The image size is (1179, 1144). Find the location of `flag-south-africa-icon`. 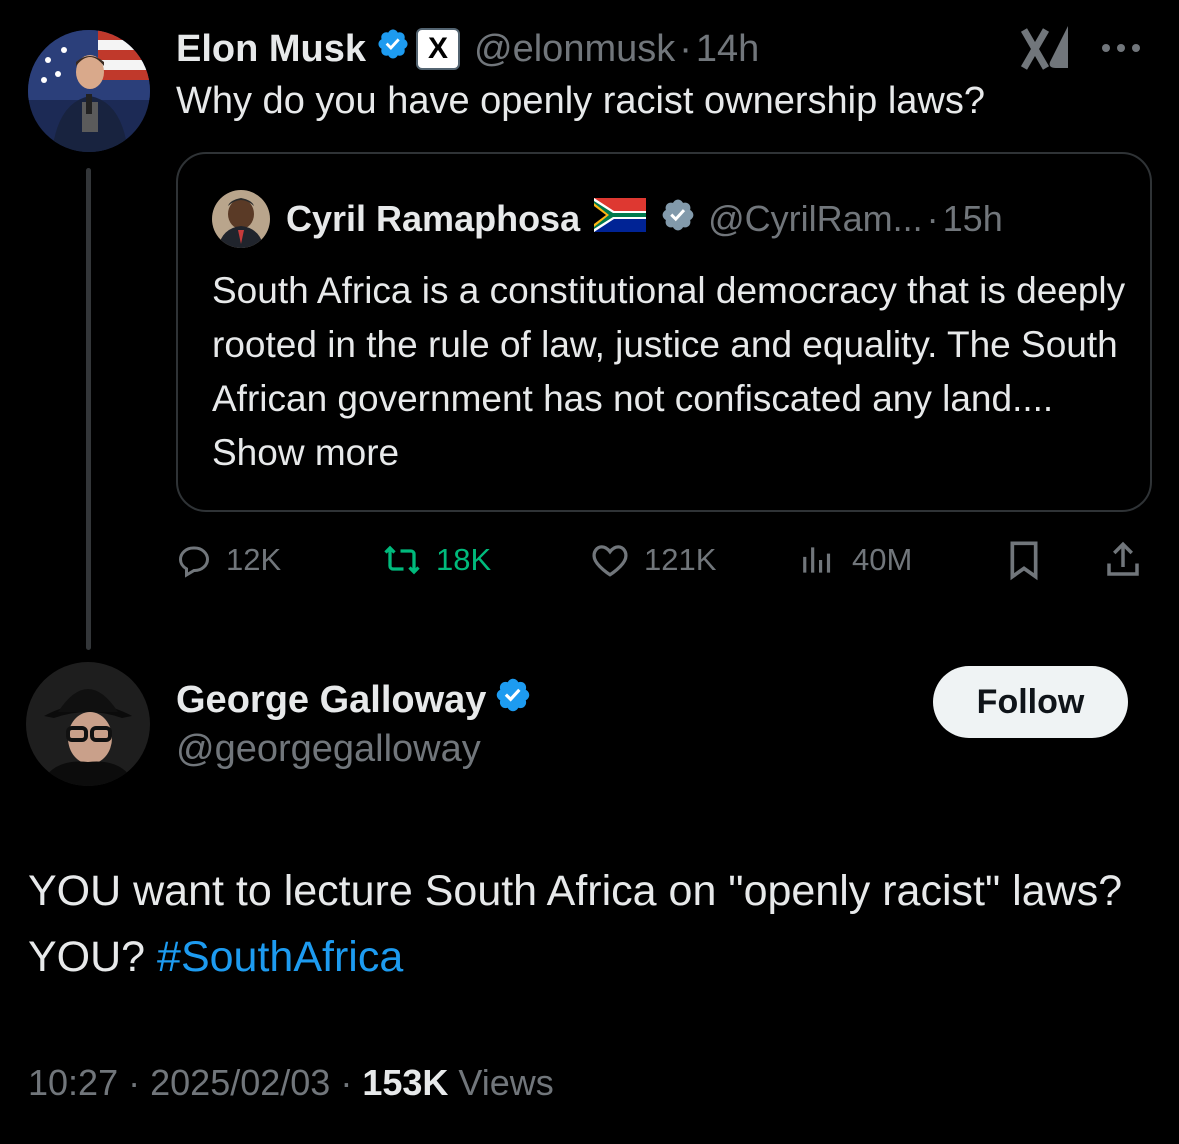

flag-south-africa-icon is located at coordinates (620, 219).